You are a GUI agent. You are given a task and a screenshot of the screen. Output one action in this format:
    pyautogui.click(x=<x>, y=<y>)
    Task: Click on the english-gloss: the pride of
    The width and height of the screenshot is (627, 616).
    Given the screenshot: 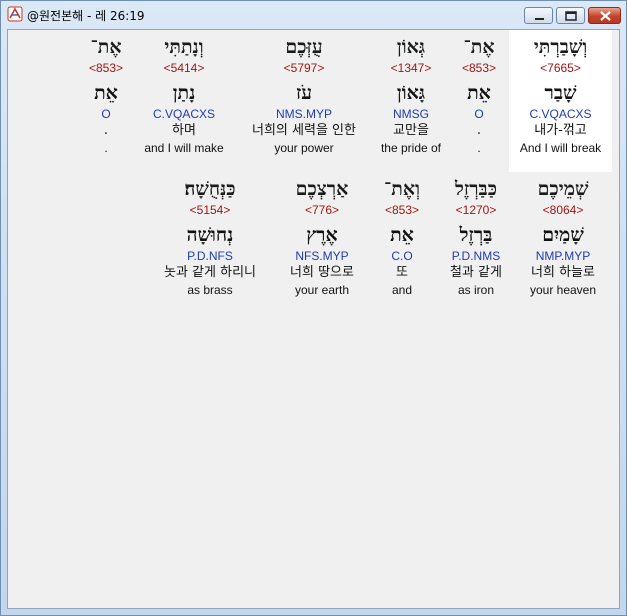 What is the action you would take?
    pyautogui.click(x=411, y=148)
    